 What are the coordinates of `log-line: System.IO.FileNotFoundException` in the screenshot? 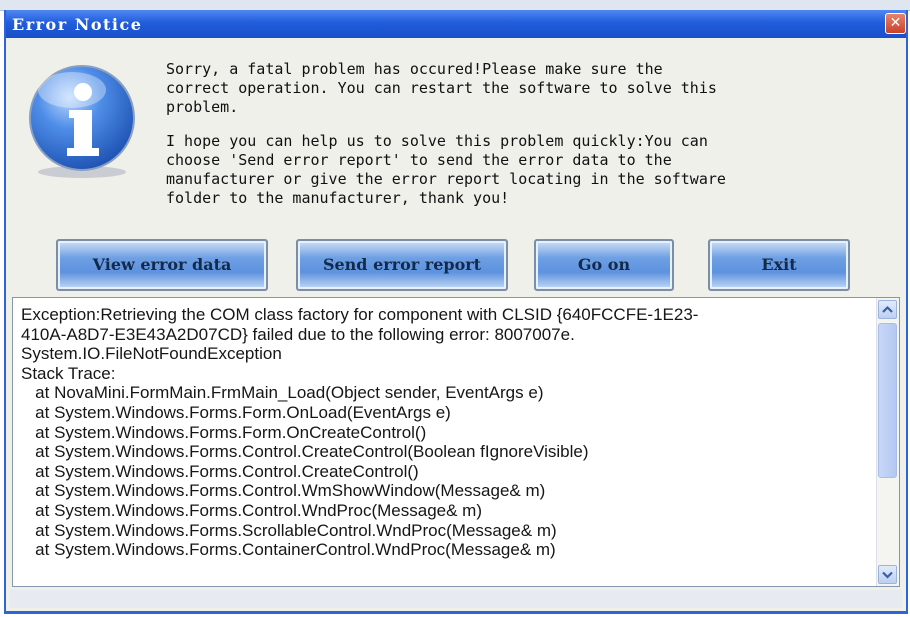 It's located at (151, 354).